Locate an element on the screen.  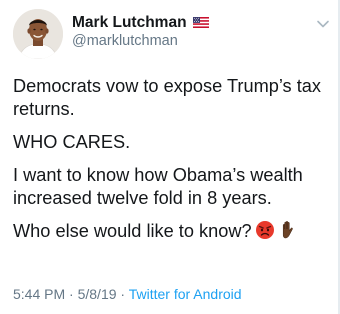
tweet-source-link: Twitter for Android is located at coordinates (185, 294).